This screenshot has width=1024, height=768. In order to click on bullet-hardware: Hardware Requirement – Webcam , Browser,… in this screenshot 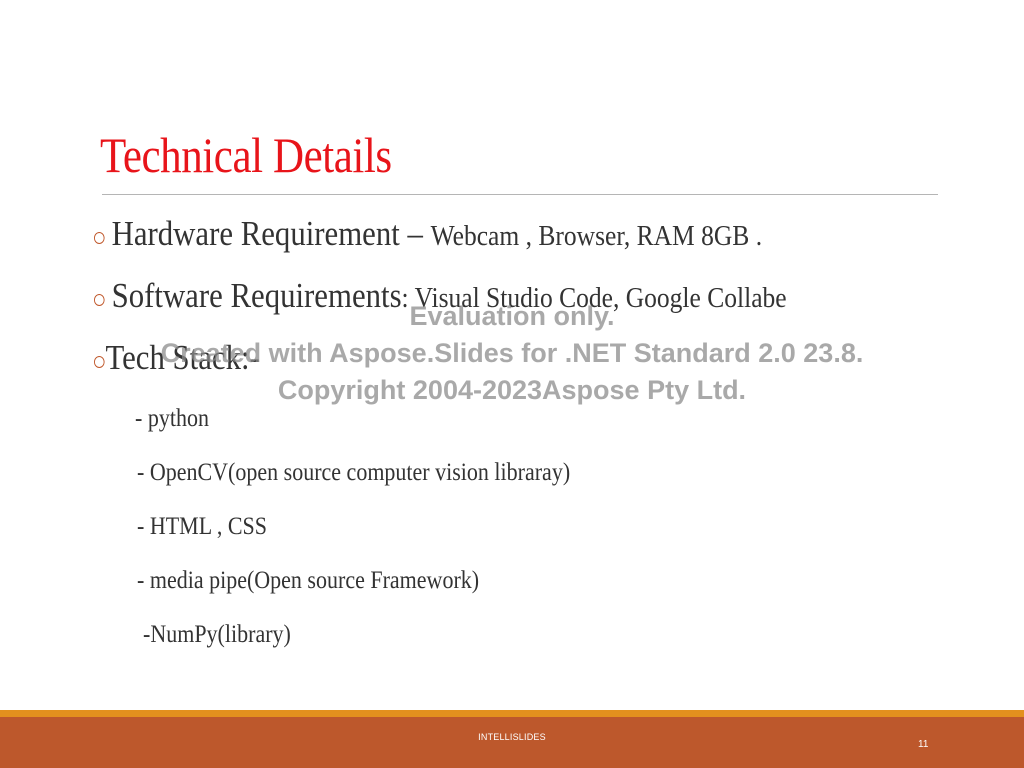, I will do `click(428, 234)`.